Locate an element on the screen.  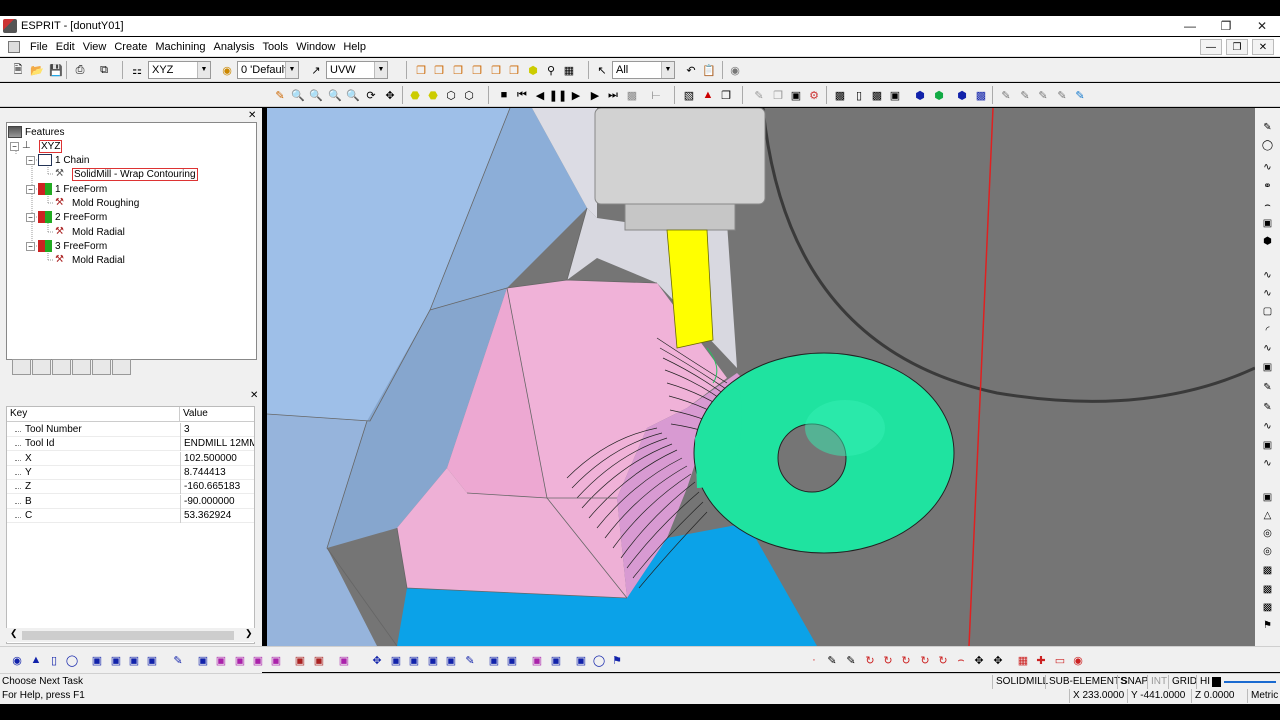
measure-icon: △ is located at coordinates (1267, 515).